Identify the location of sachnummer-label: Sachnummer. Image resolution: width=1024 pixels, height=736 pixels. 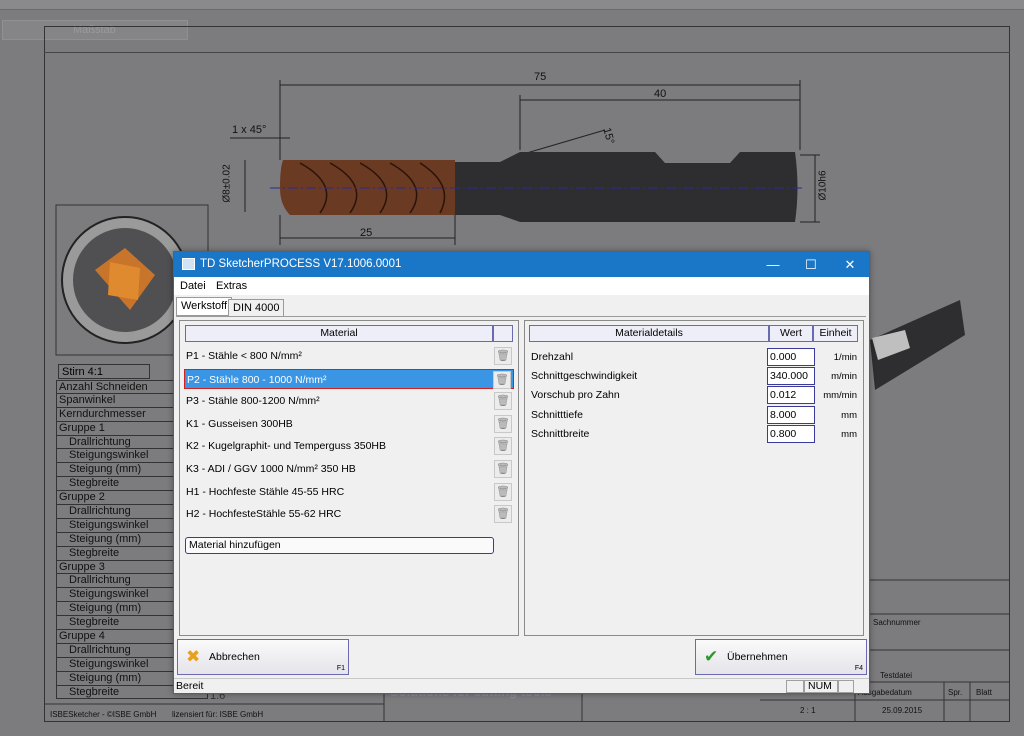
(897, 622).